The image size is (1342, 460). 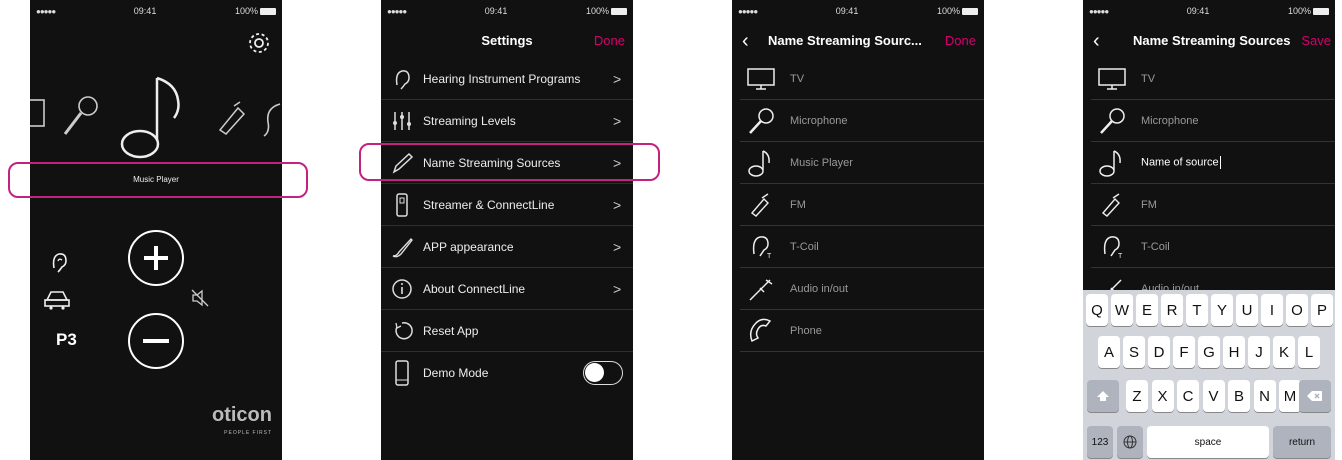 What do you see at coordinates (402, 121) in the screenshot?
I see `sliders-icon` at bounding box center [402, 121].